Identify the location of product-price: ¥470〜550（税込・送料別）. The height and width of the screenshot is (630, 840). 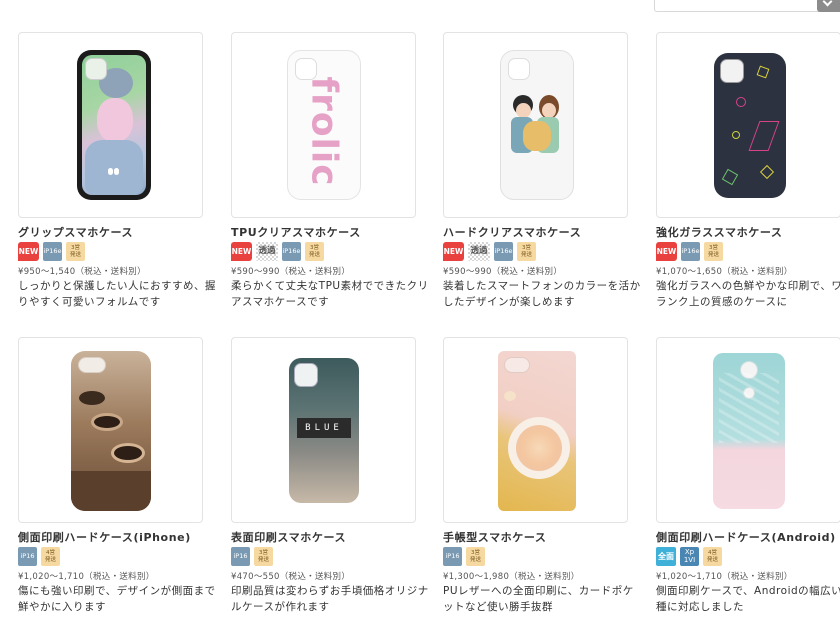
(291, 577).